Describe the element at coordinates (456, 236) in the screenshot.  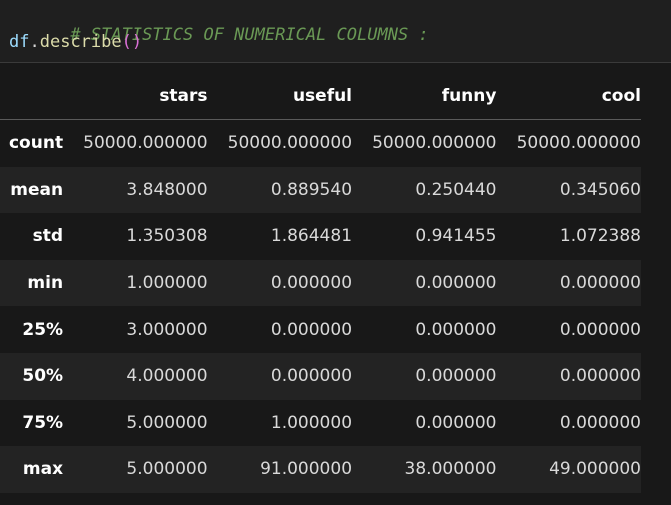
I see `table-cell: 0.941455` at that location.